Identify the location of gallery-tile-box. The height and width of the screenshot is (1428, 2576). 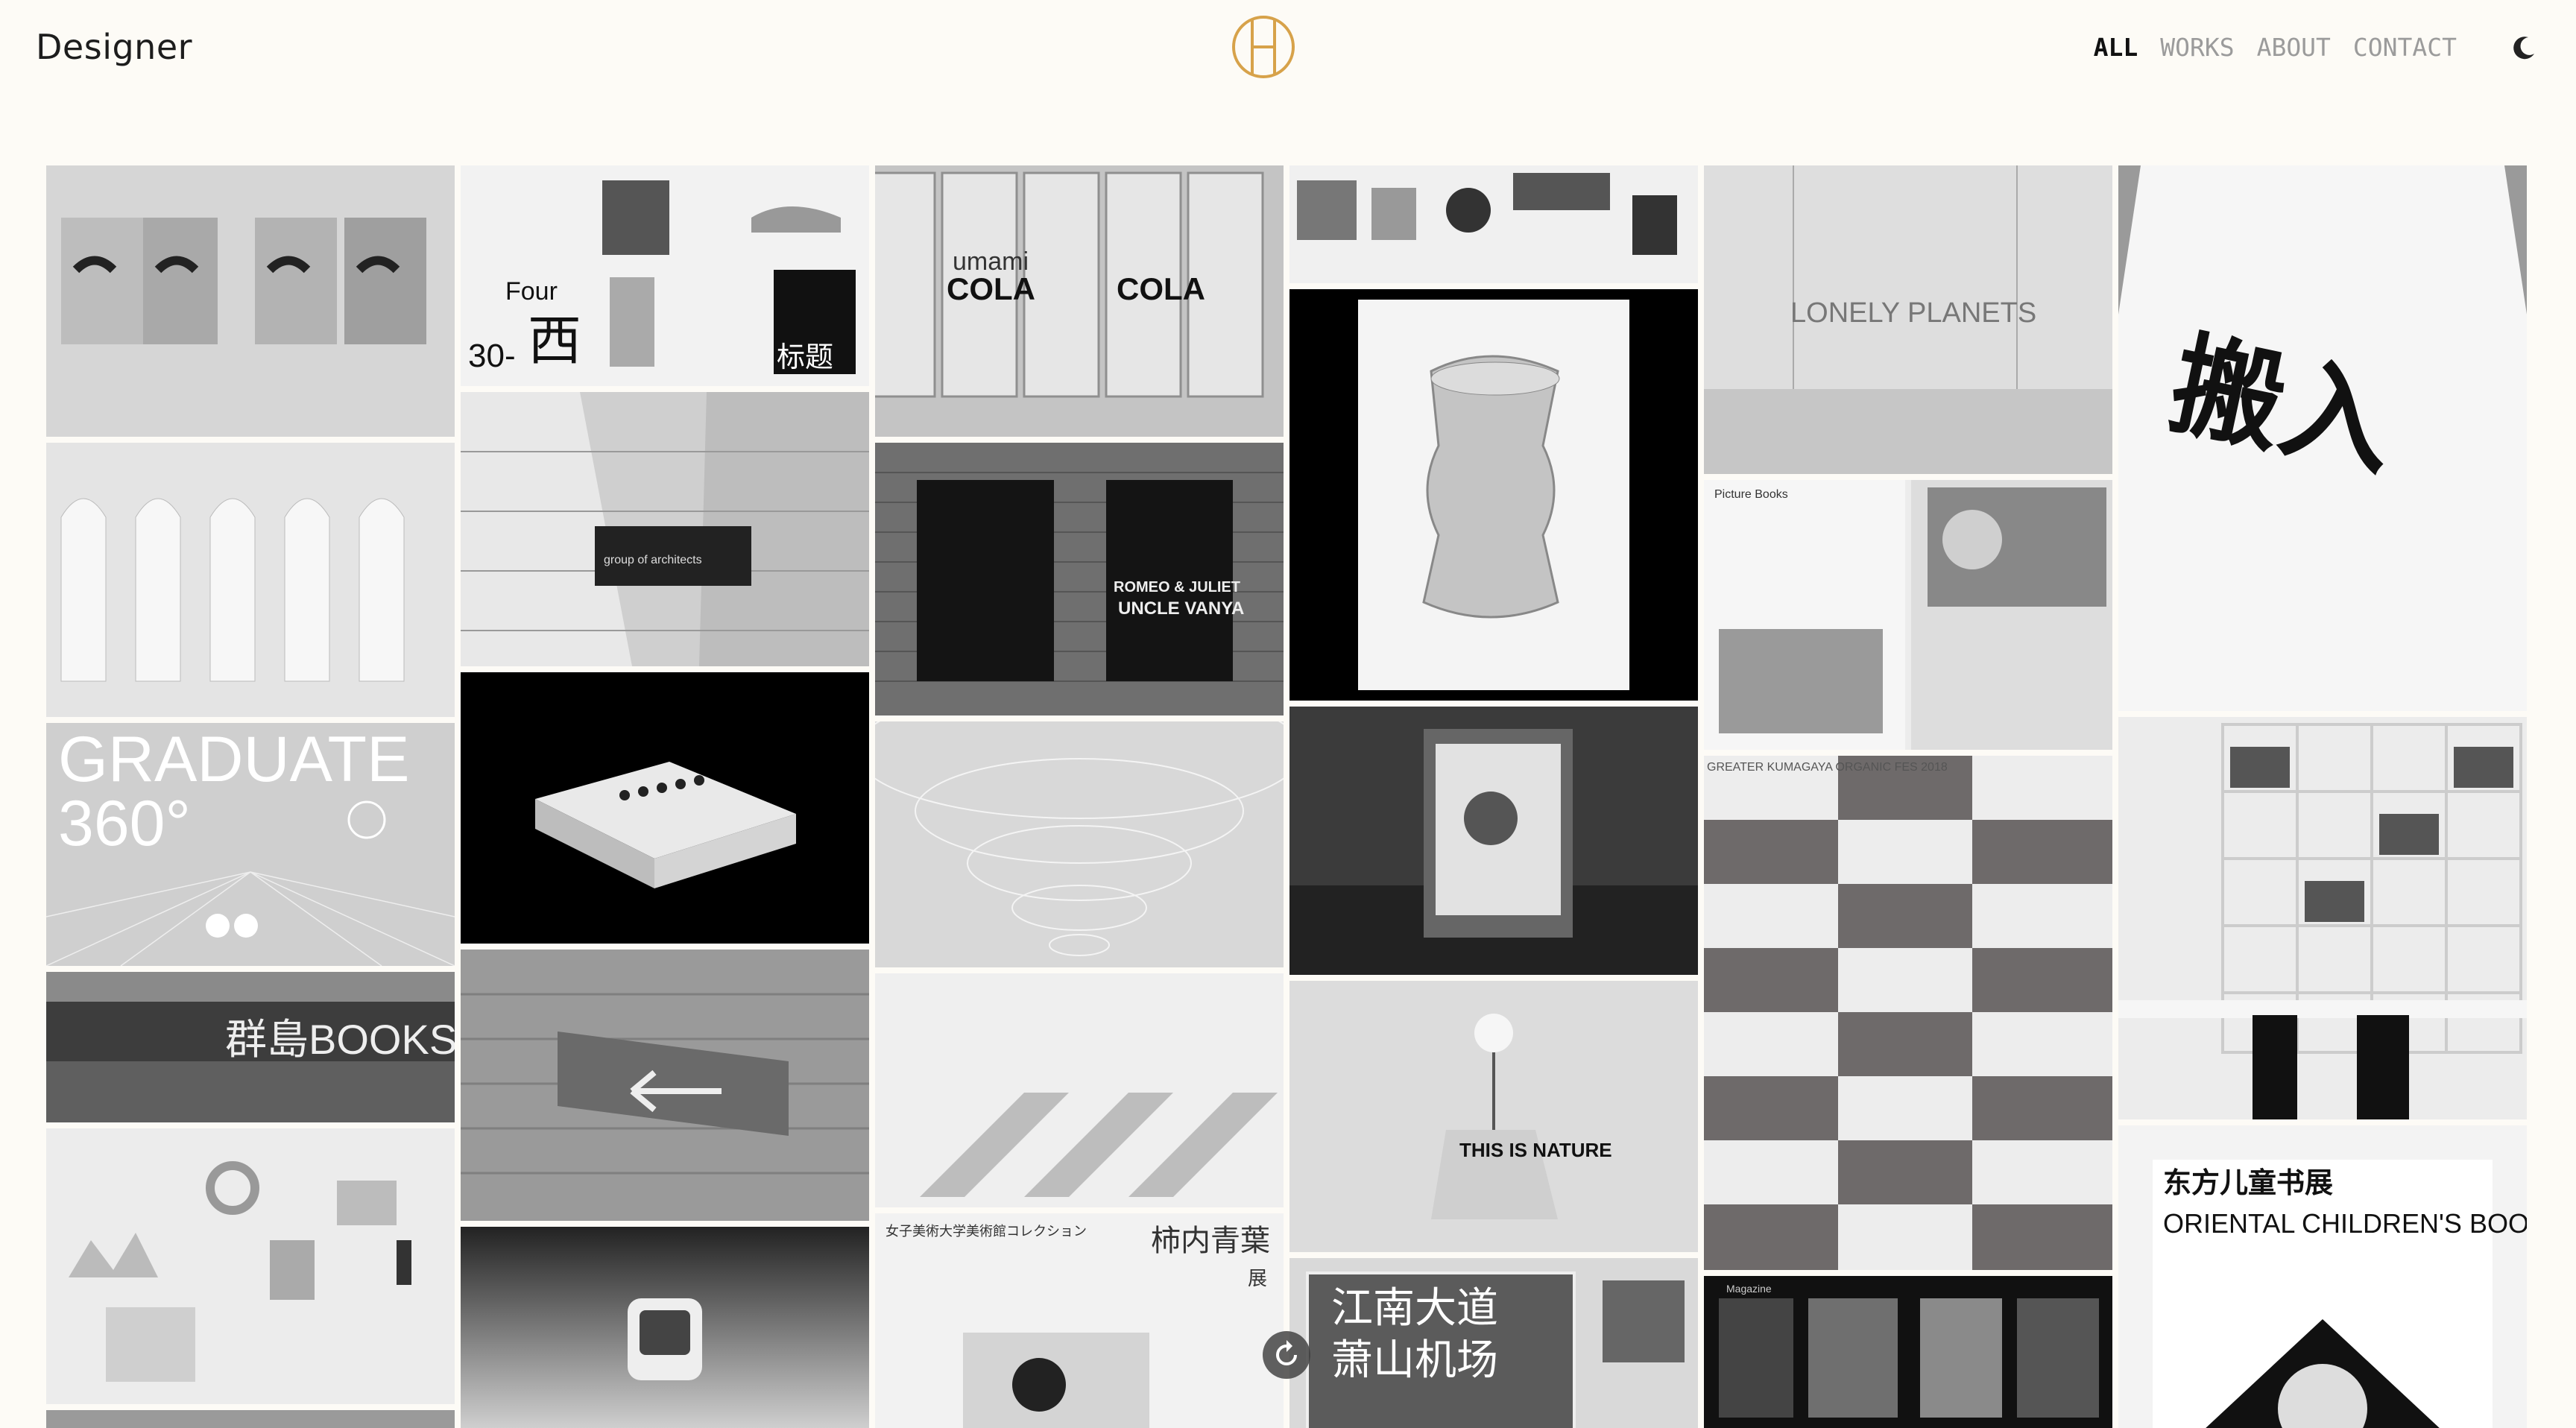
(665, 808).